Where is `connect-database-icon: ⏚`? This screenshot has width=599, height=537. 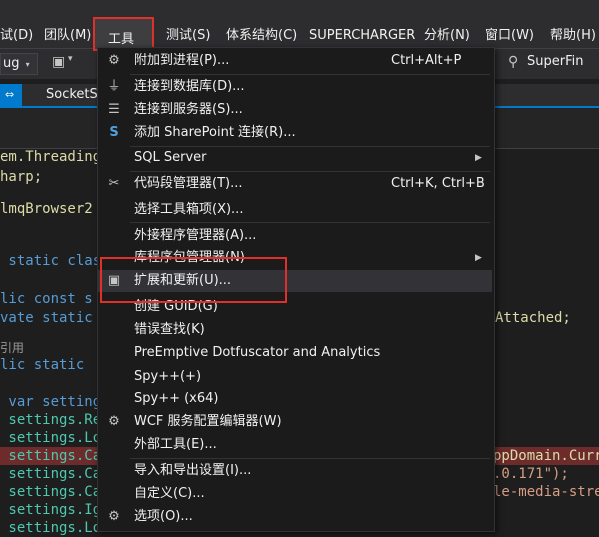 connect-database-icon: ⏚ is located at coordinates (114, 86).